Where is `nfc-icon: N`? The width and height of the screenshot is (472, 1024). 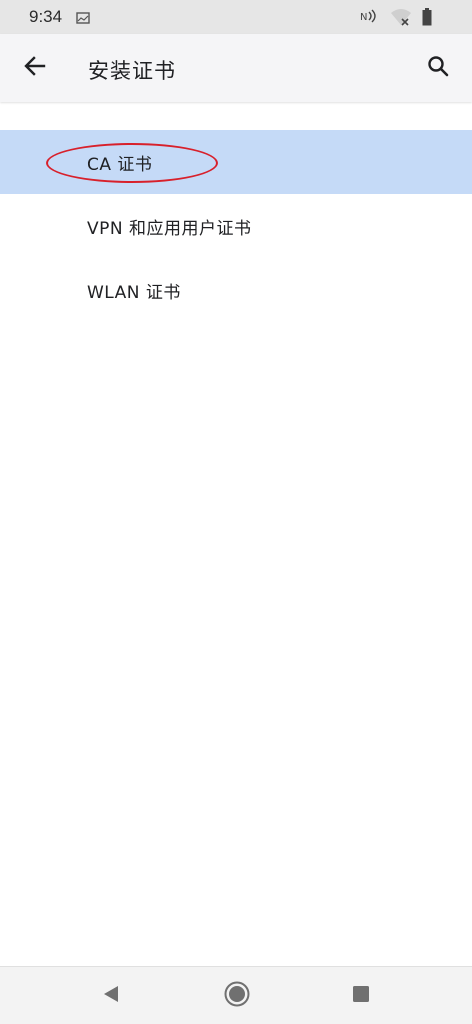
nfc-icon: N is located at coordinates (369, 18).